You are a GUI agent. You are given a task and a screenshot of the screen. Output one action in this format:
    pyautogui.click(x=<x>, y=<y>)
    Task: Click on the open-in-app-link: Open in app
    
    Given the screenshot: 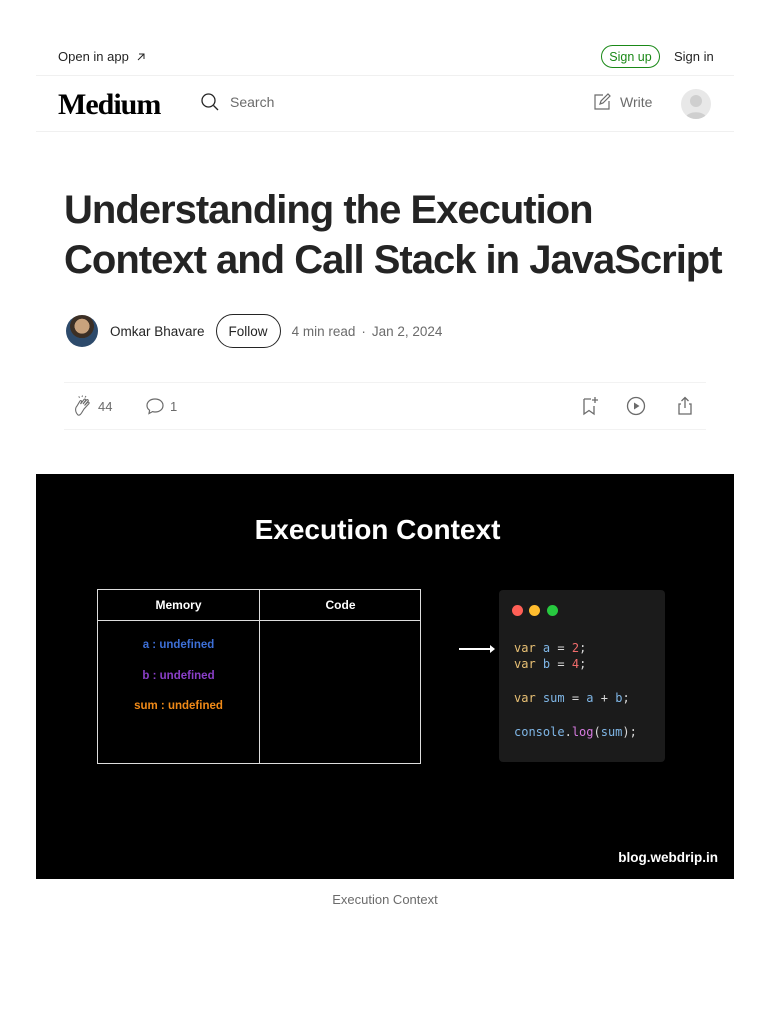 What is the action you would take?
    pyautogui.click(x=102, y=56)
    